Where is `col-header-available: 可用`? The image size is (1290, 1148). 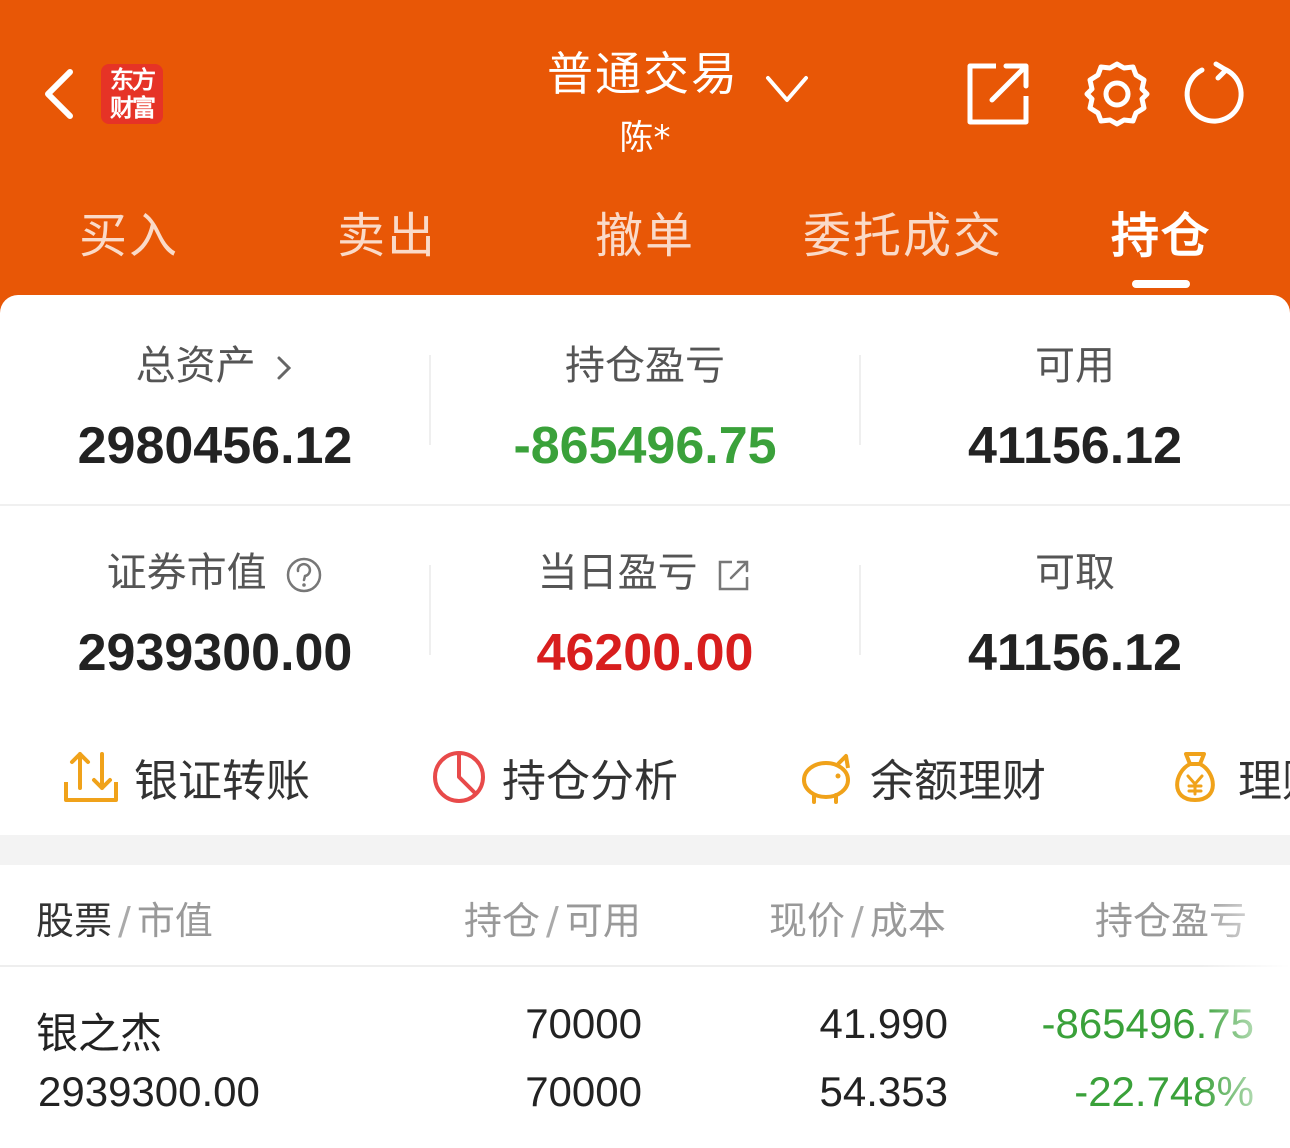 col-header-available: 可用 is located at coordinates (602, 921).